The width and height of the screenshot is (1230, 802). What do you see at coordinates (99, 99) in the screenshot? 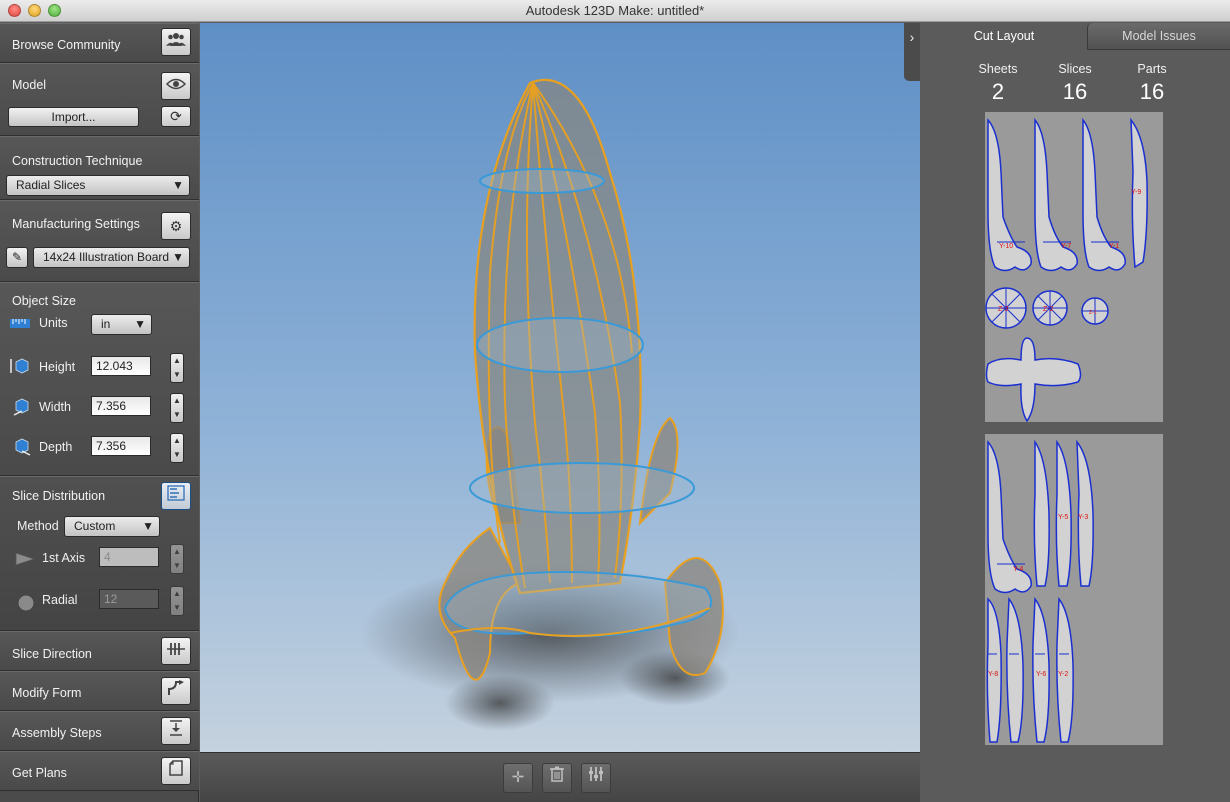
I see `model-section: Model Import... ⟳` at bounding box center [99, 99].